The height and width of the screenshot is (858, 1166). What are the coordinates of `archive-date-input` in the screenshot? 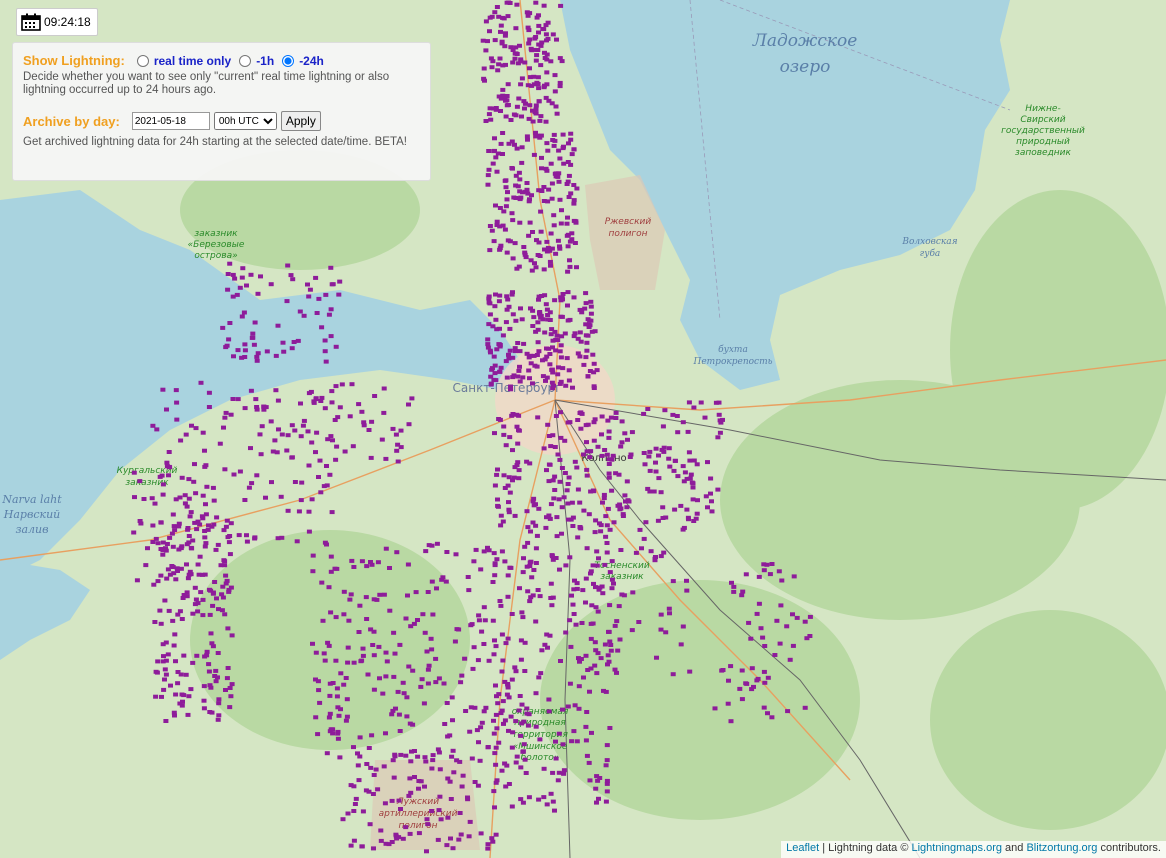 It's located at (170, 121).